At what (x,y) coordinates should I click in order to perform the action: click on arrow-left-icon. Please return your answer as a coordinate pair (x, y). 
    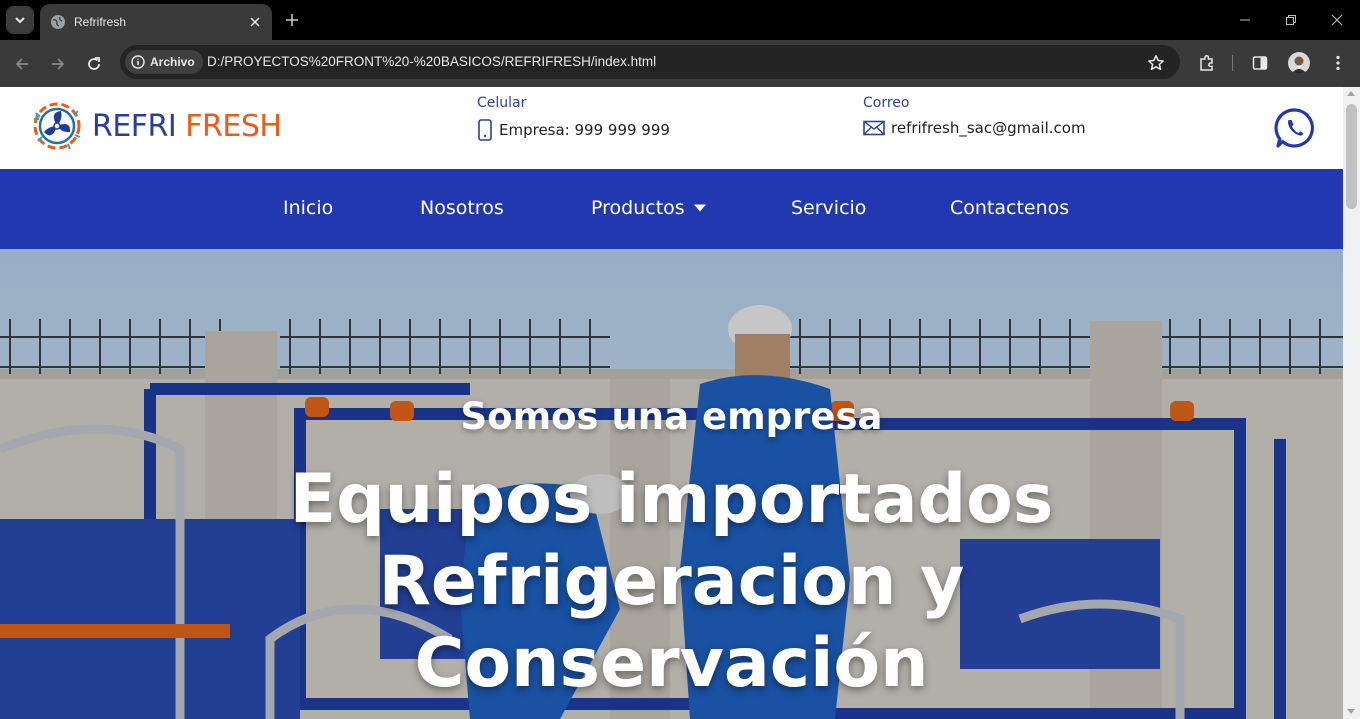
    Looking at the image, I should click on (21, 64).